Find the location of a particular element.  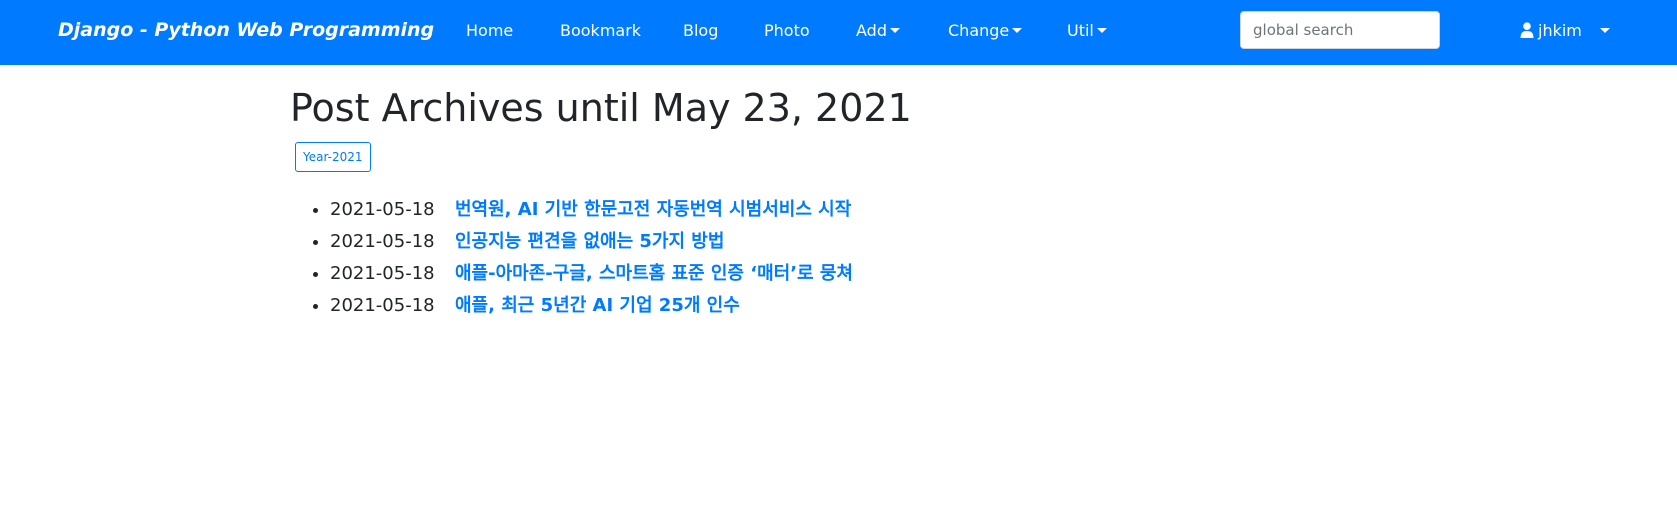

page-title: Post Archives until May 23, 2021 is located at coordinates (601, 108).